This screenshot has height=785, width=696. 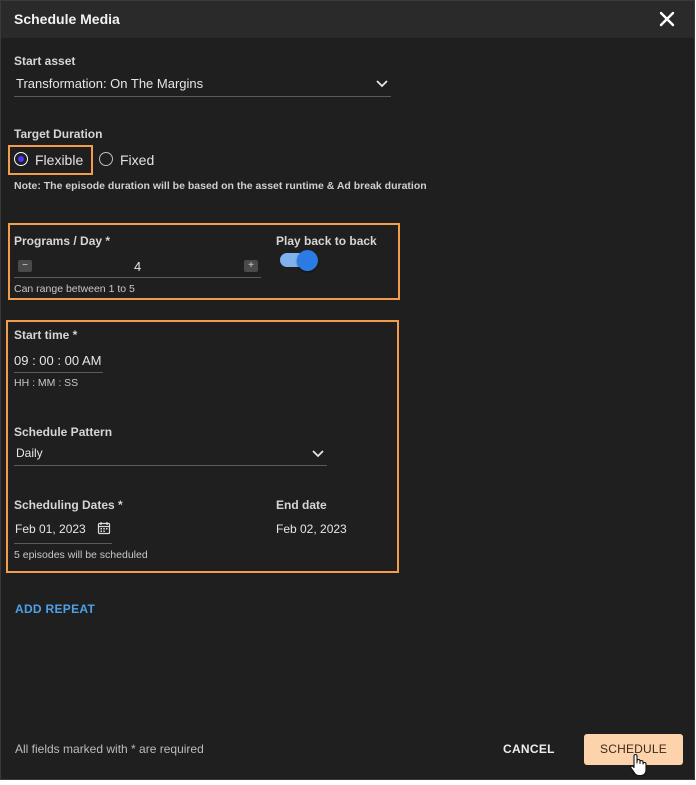 I want to click on dates-label: Scheduling Dates *, so click(x=68, y=505).